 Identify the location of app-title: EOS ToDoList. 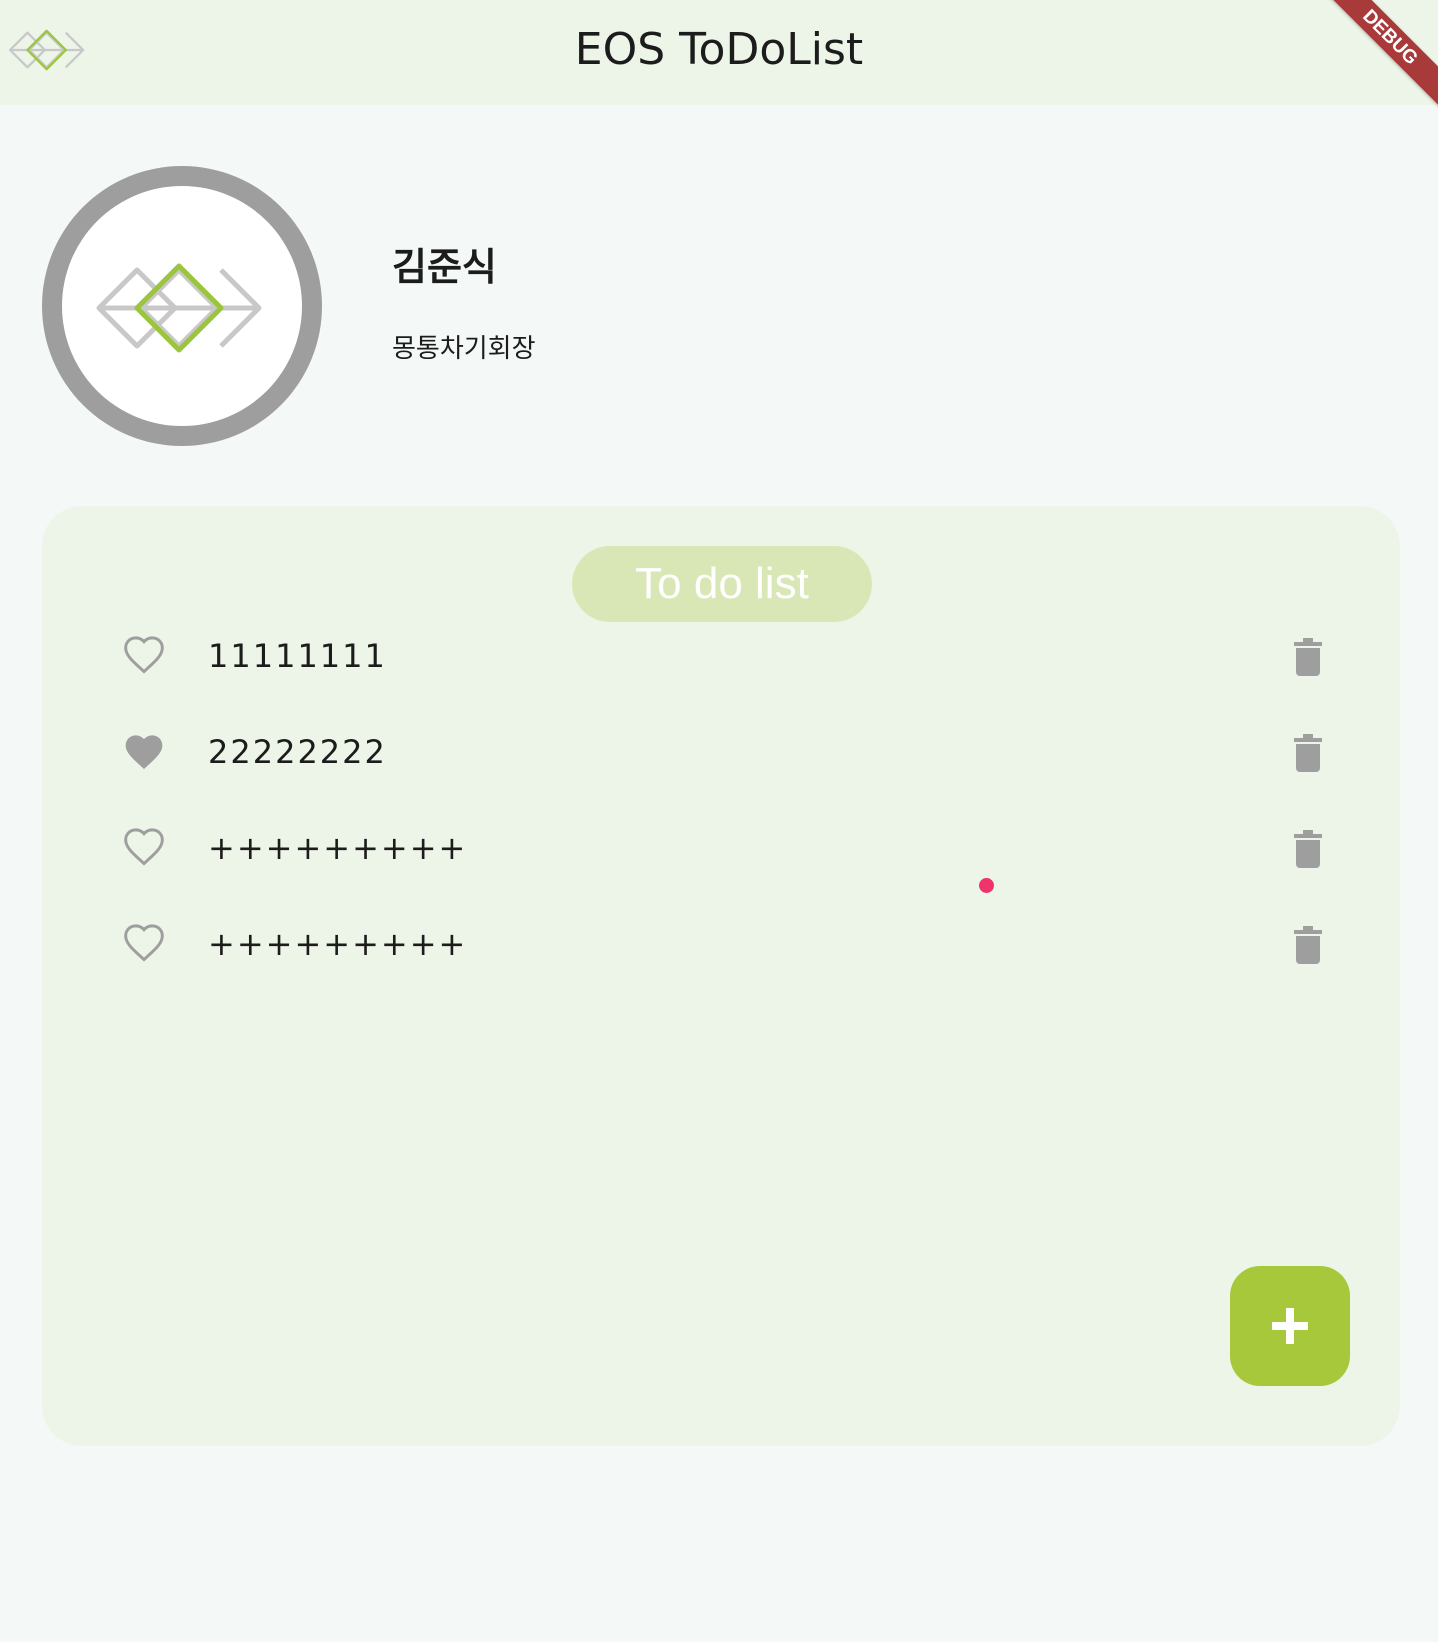
(719, 49).